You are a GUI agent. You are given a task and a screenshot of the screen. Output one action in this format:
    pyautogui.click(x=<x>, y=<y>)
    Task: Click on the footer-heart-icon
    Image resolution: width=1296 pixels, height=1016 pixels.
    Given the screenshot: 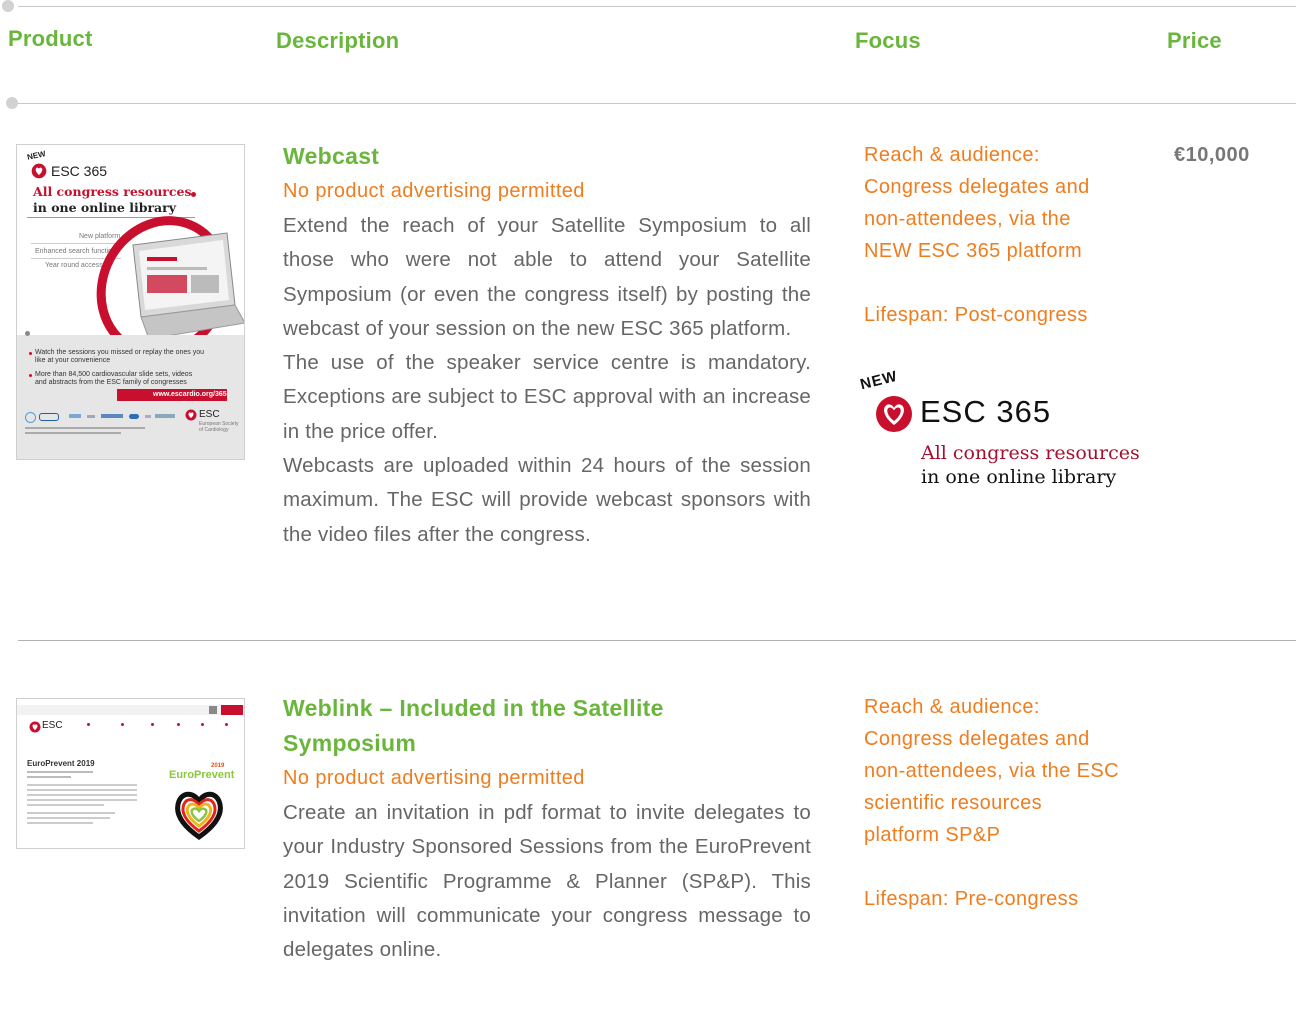 What is the action you would take?
    pyautogui.click(x=191, y=415)
    